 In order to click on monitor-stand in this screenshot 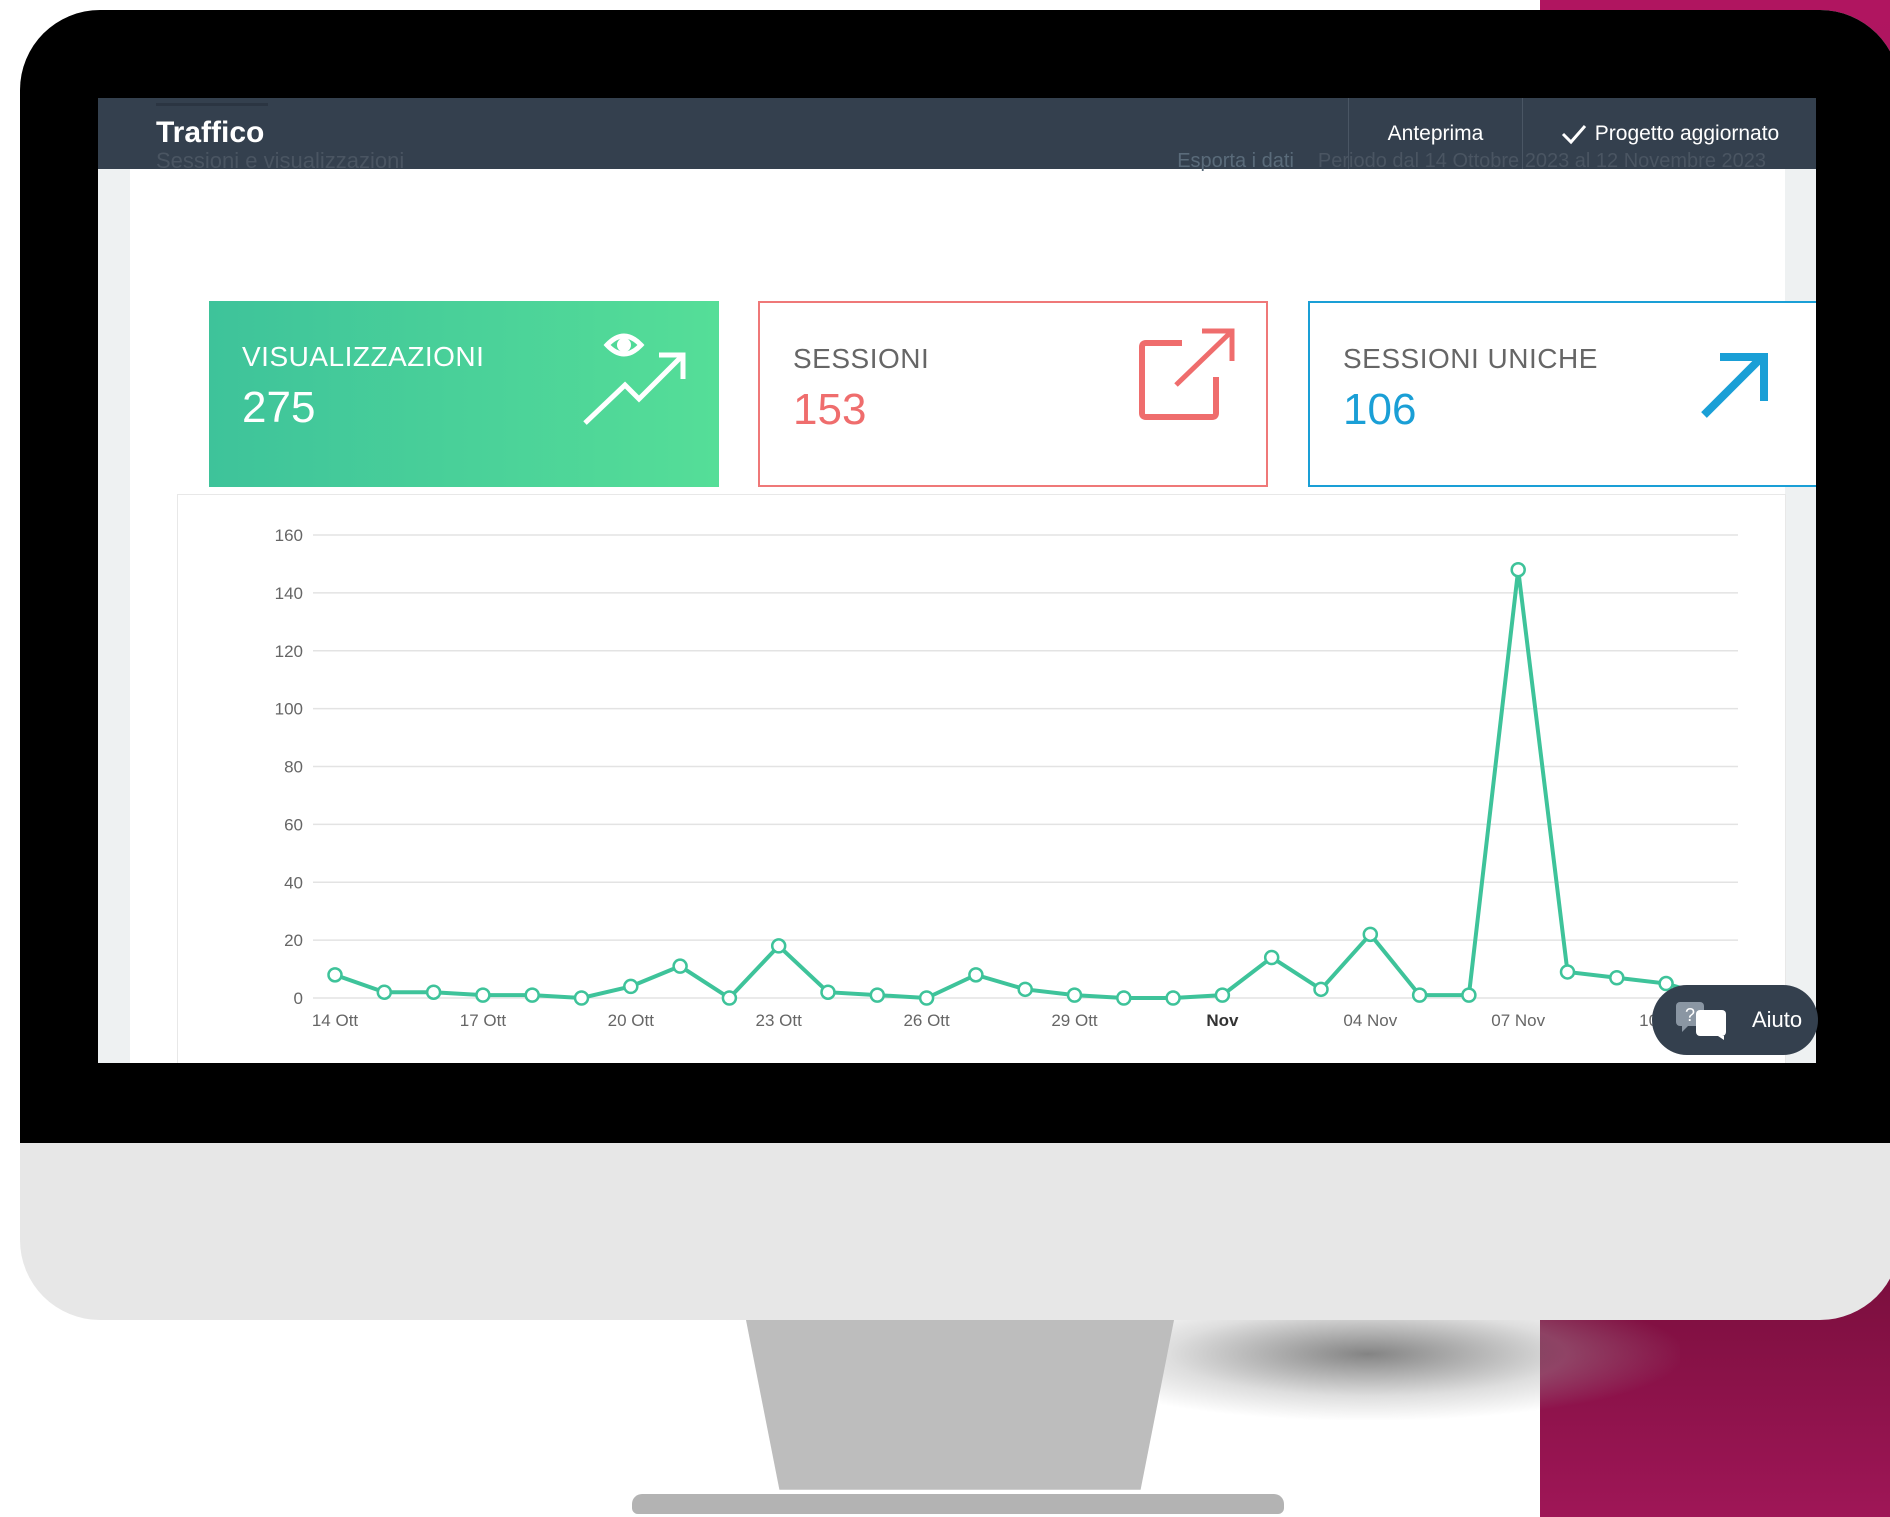, I will do `click(960, 1402)`.